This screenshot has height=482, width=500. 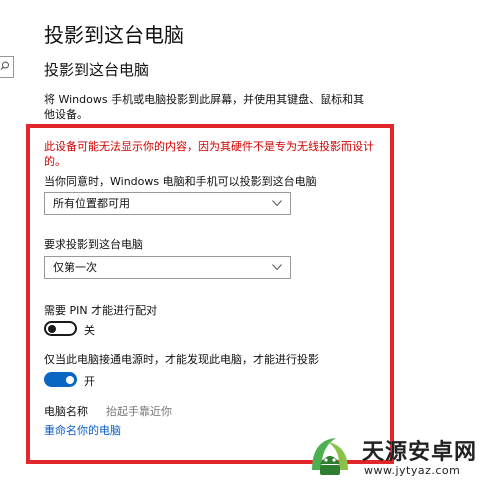 I want to click on request-label: 要求投影到这台电脑, so click(x=93, y=244).